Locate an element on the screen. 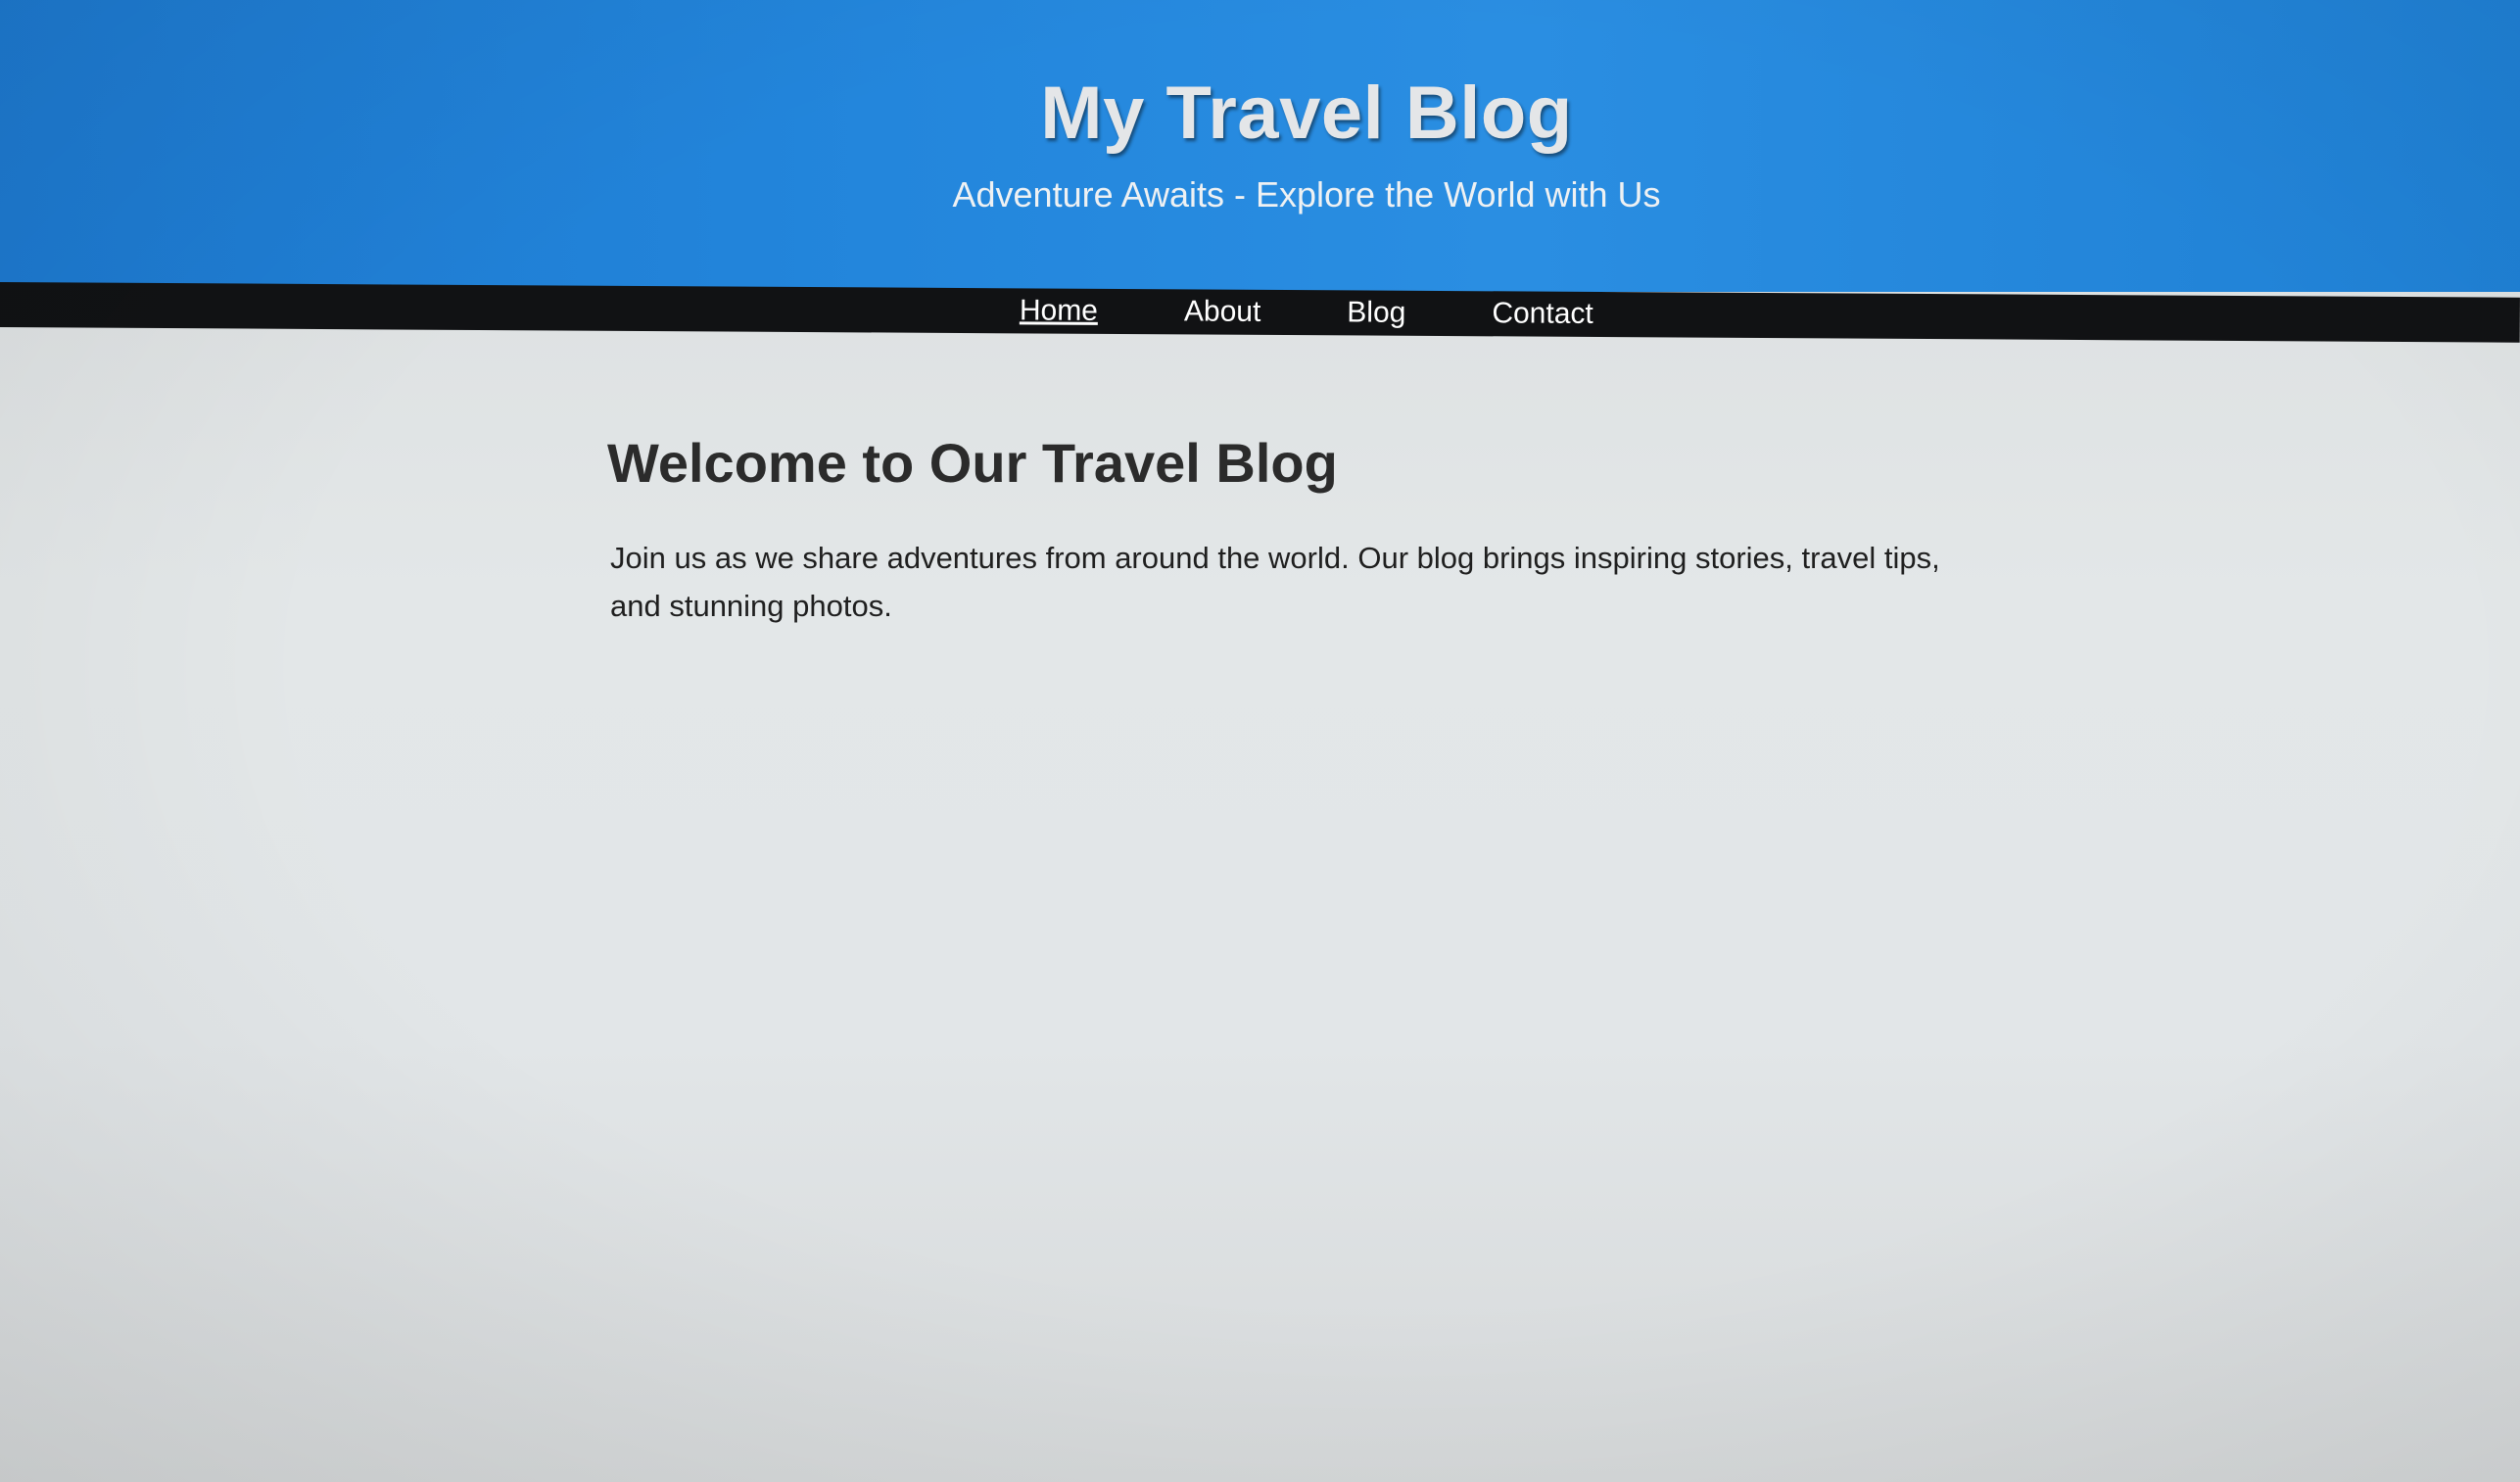 This screenshot has width=2520, height=1482. site-title: My Travel Blog is located at coordinates (1306, 113).